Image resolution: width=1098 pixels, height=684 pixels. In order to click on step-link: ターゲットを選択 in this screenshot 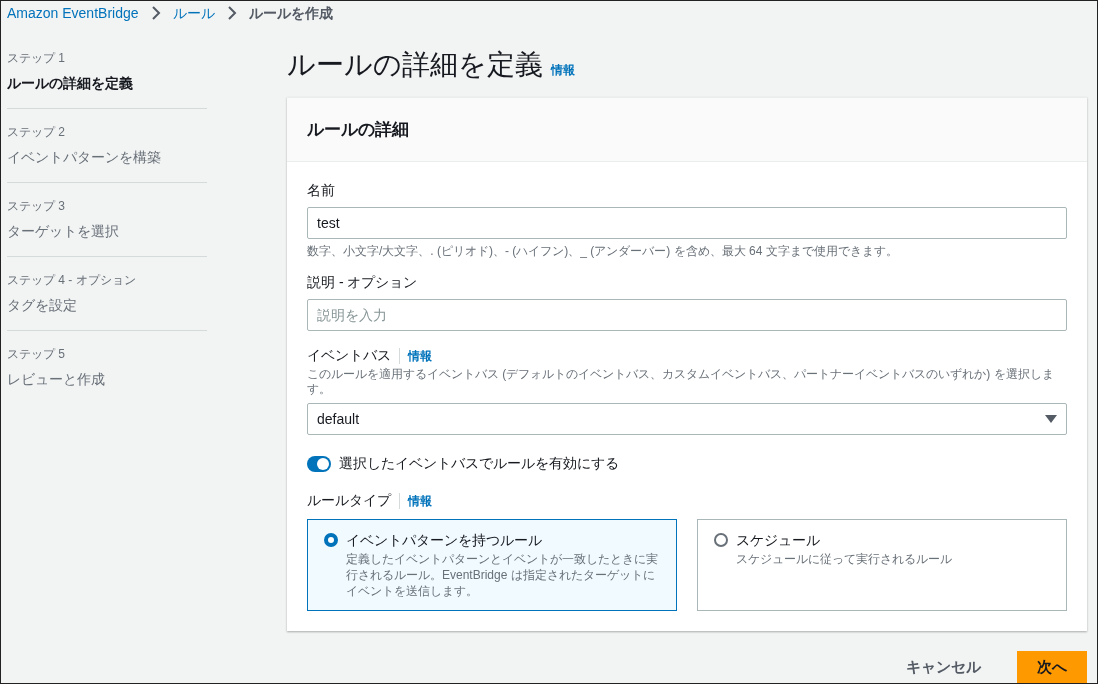, I will do `click(107, 231)`.